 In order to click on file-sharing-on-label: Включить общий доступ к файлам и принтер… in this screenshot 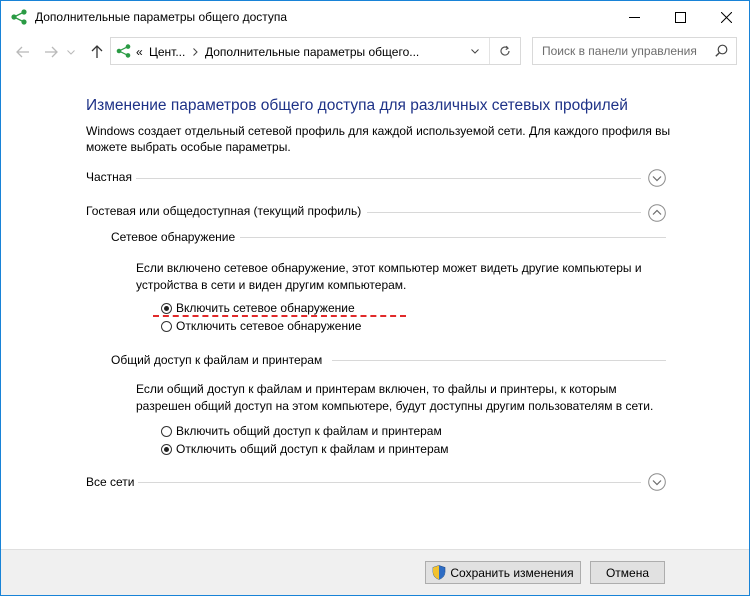, I will do `click(309, 431)`.